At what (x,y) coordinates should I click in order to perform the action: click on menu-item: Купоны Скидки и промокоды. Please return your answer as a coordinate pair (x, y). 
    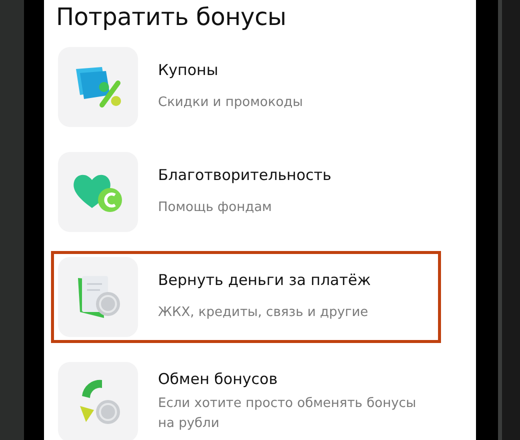
    Looking at the image, I should click on (246, 87).